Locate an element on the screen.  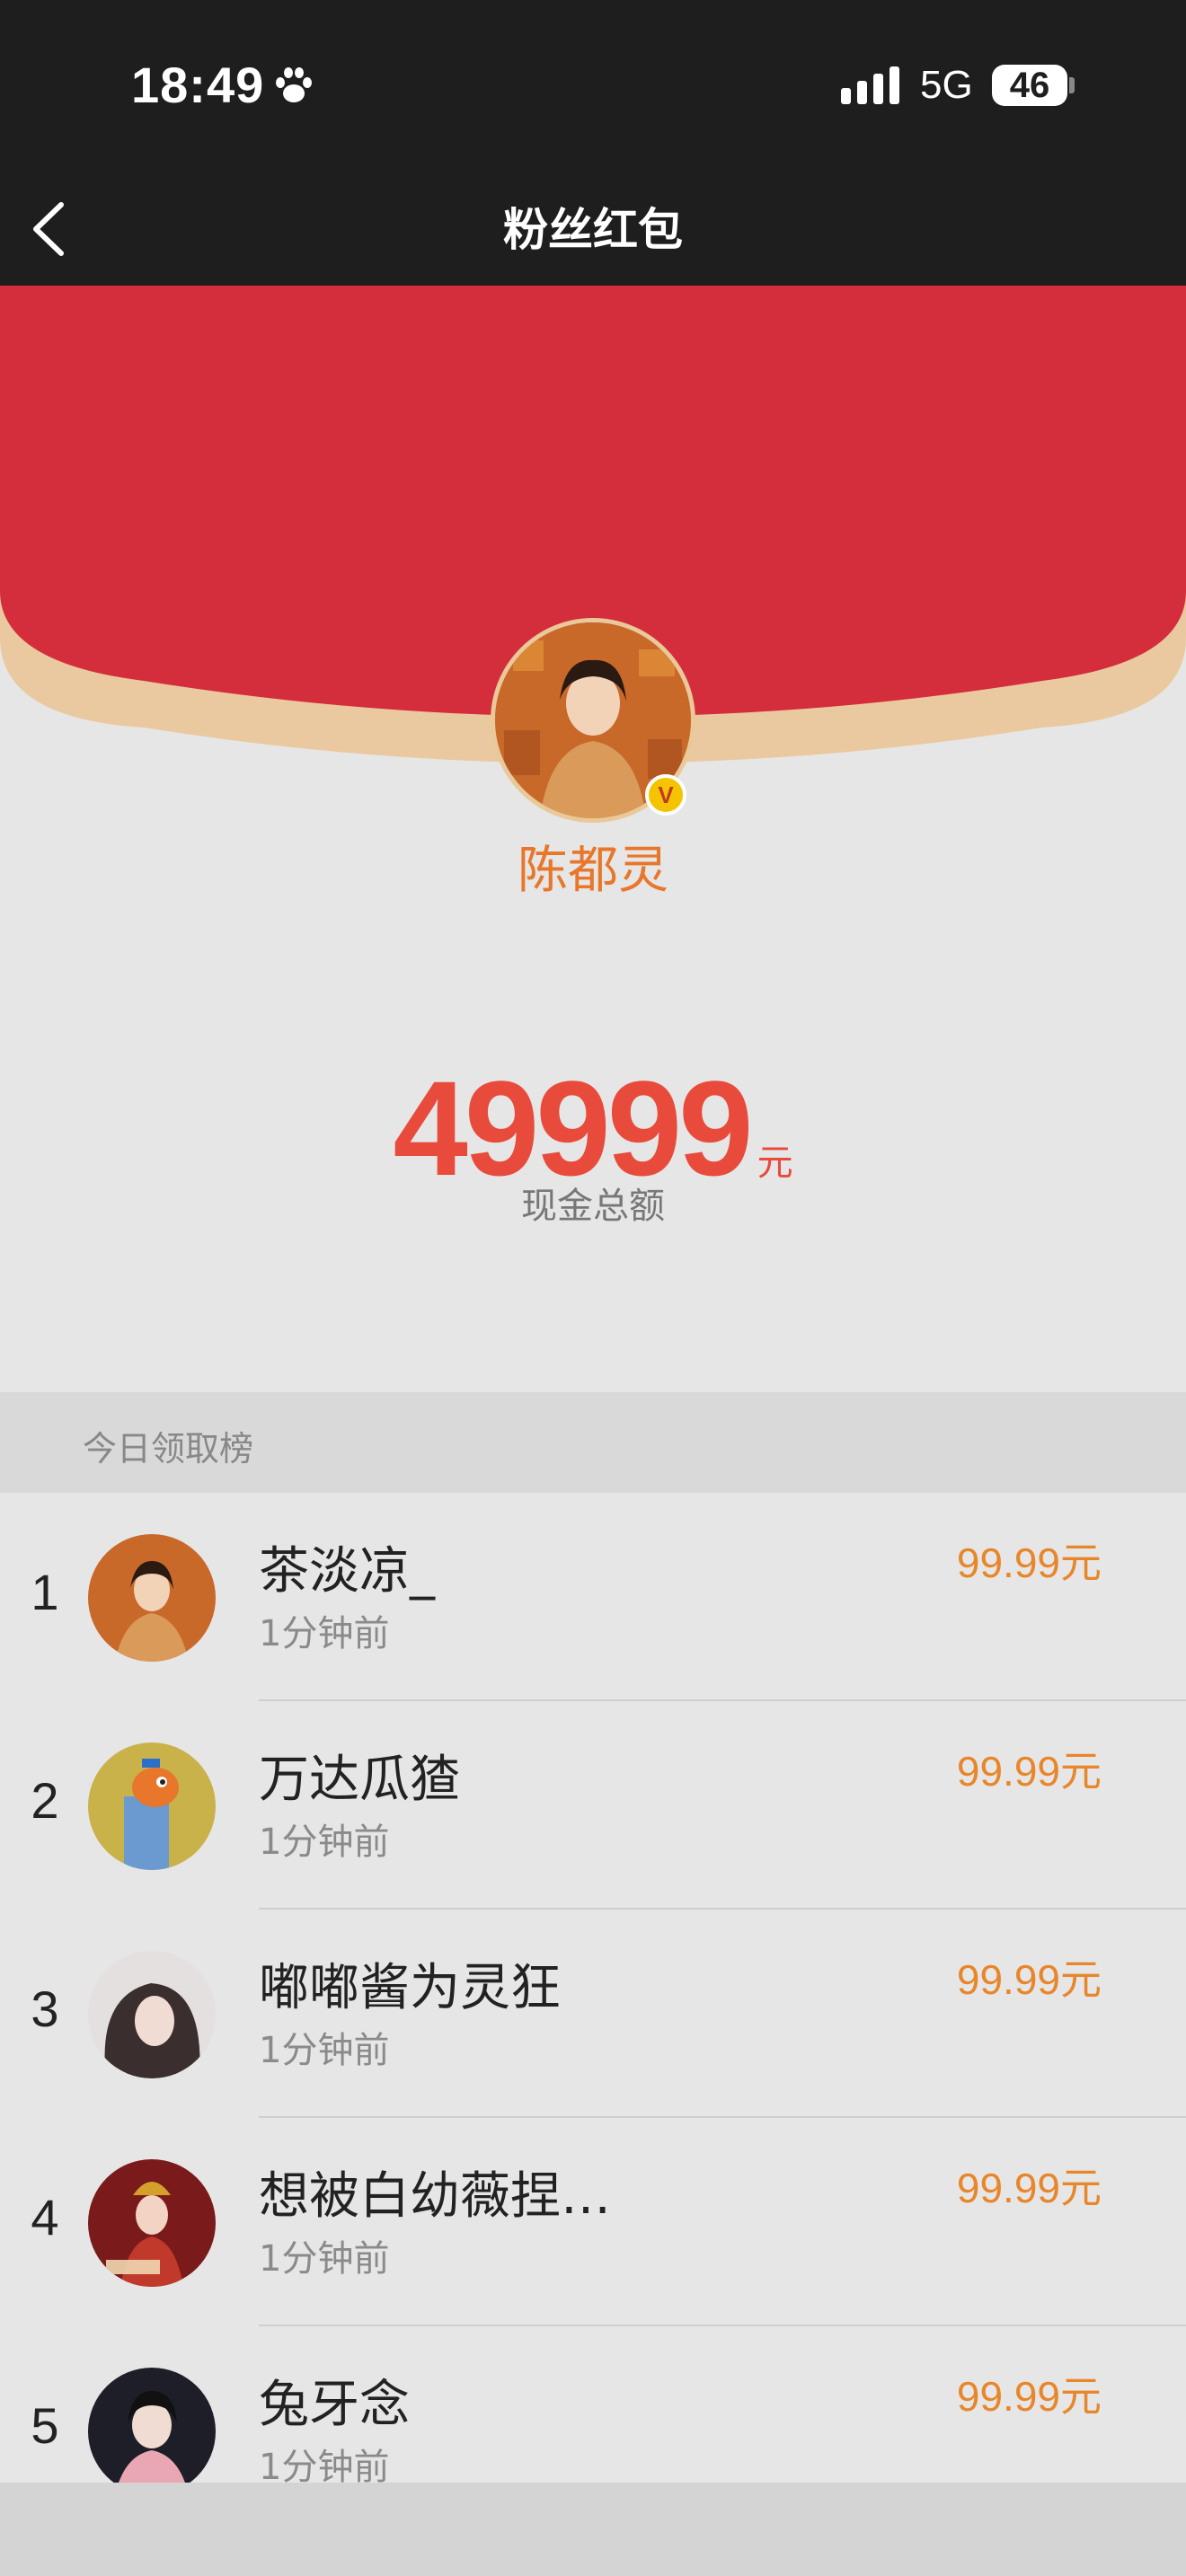
ranking-header-label: 今日领取榜 is located at coordinates (168, 1449).